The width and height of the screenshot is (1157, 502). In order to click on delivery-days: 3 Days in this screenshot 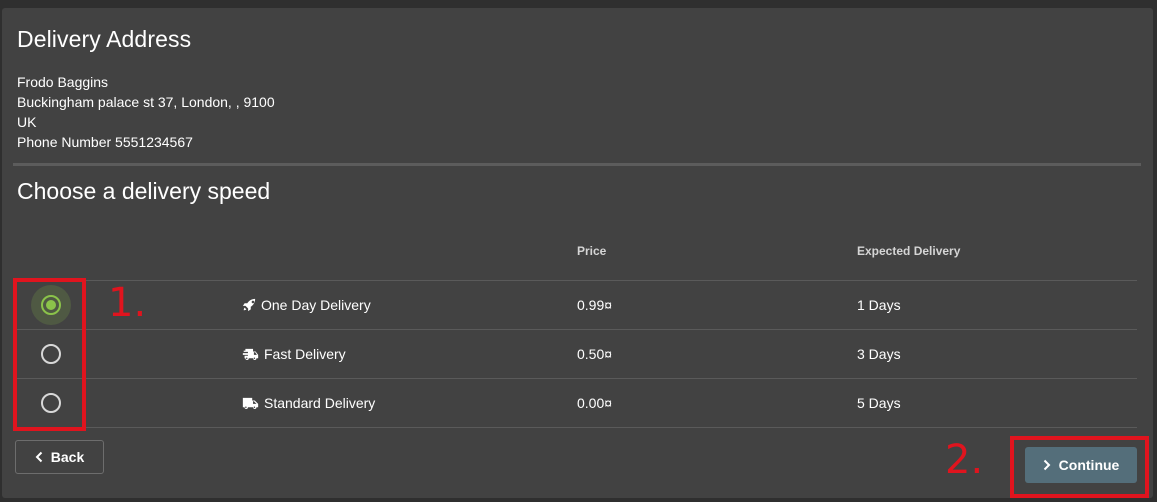, I will do `click(879, 354)`.